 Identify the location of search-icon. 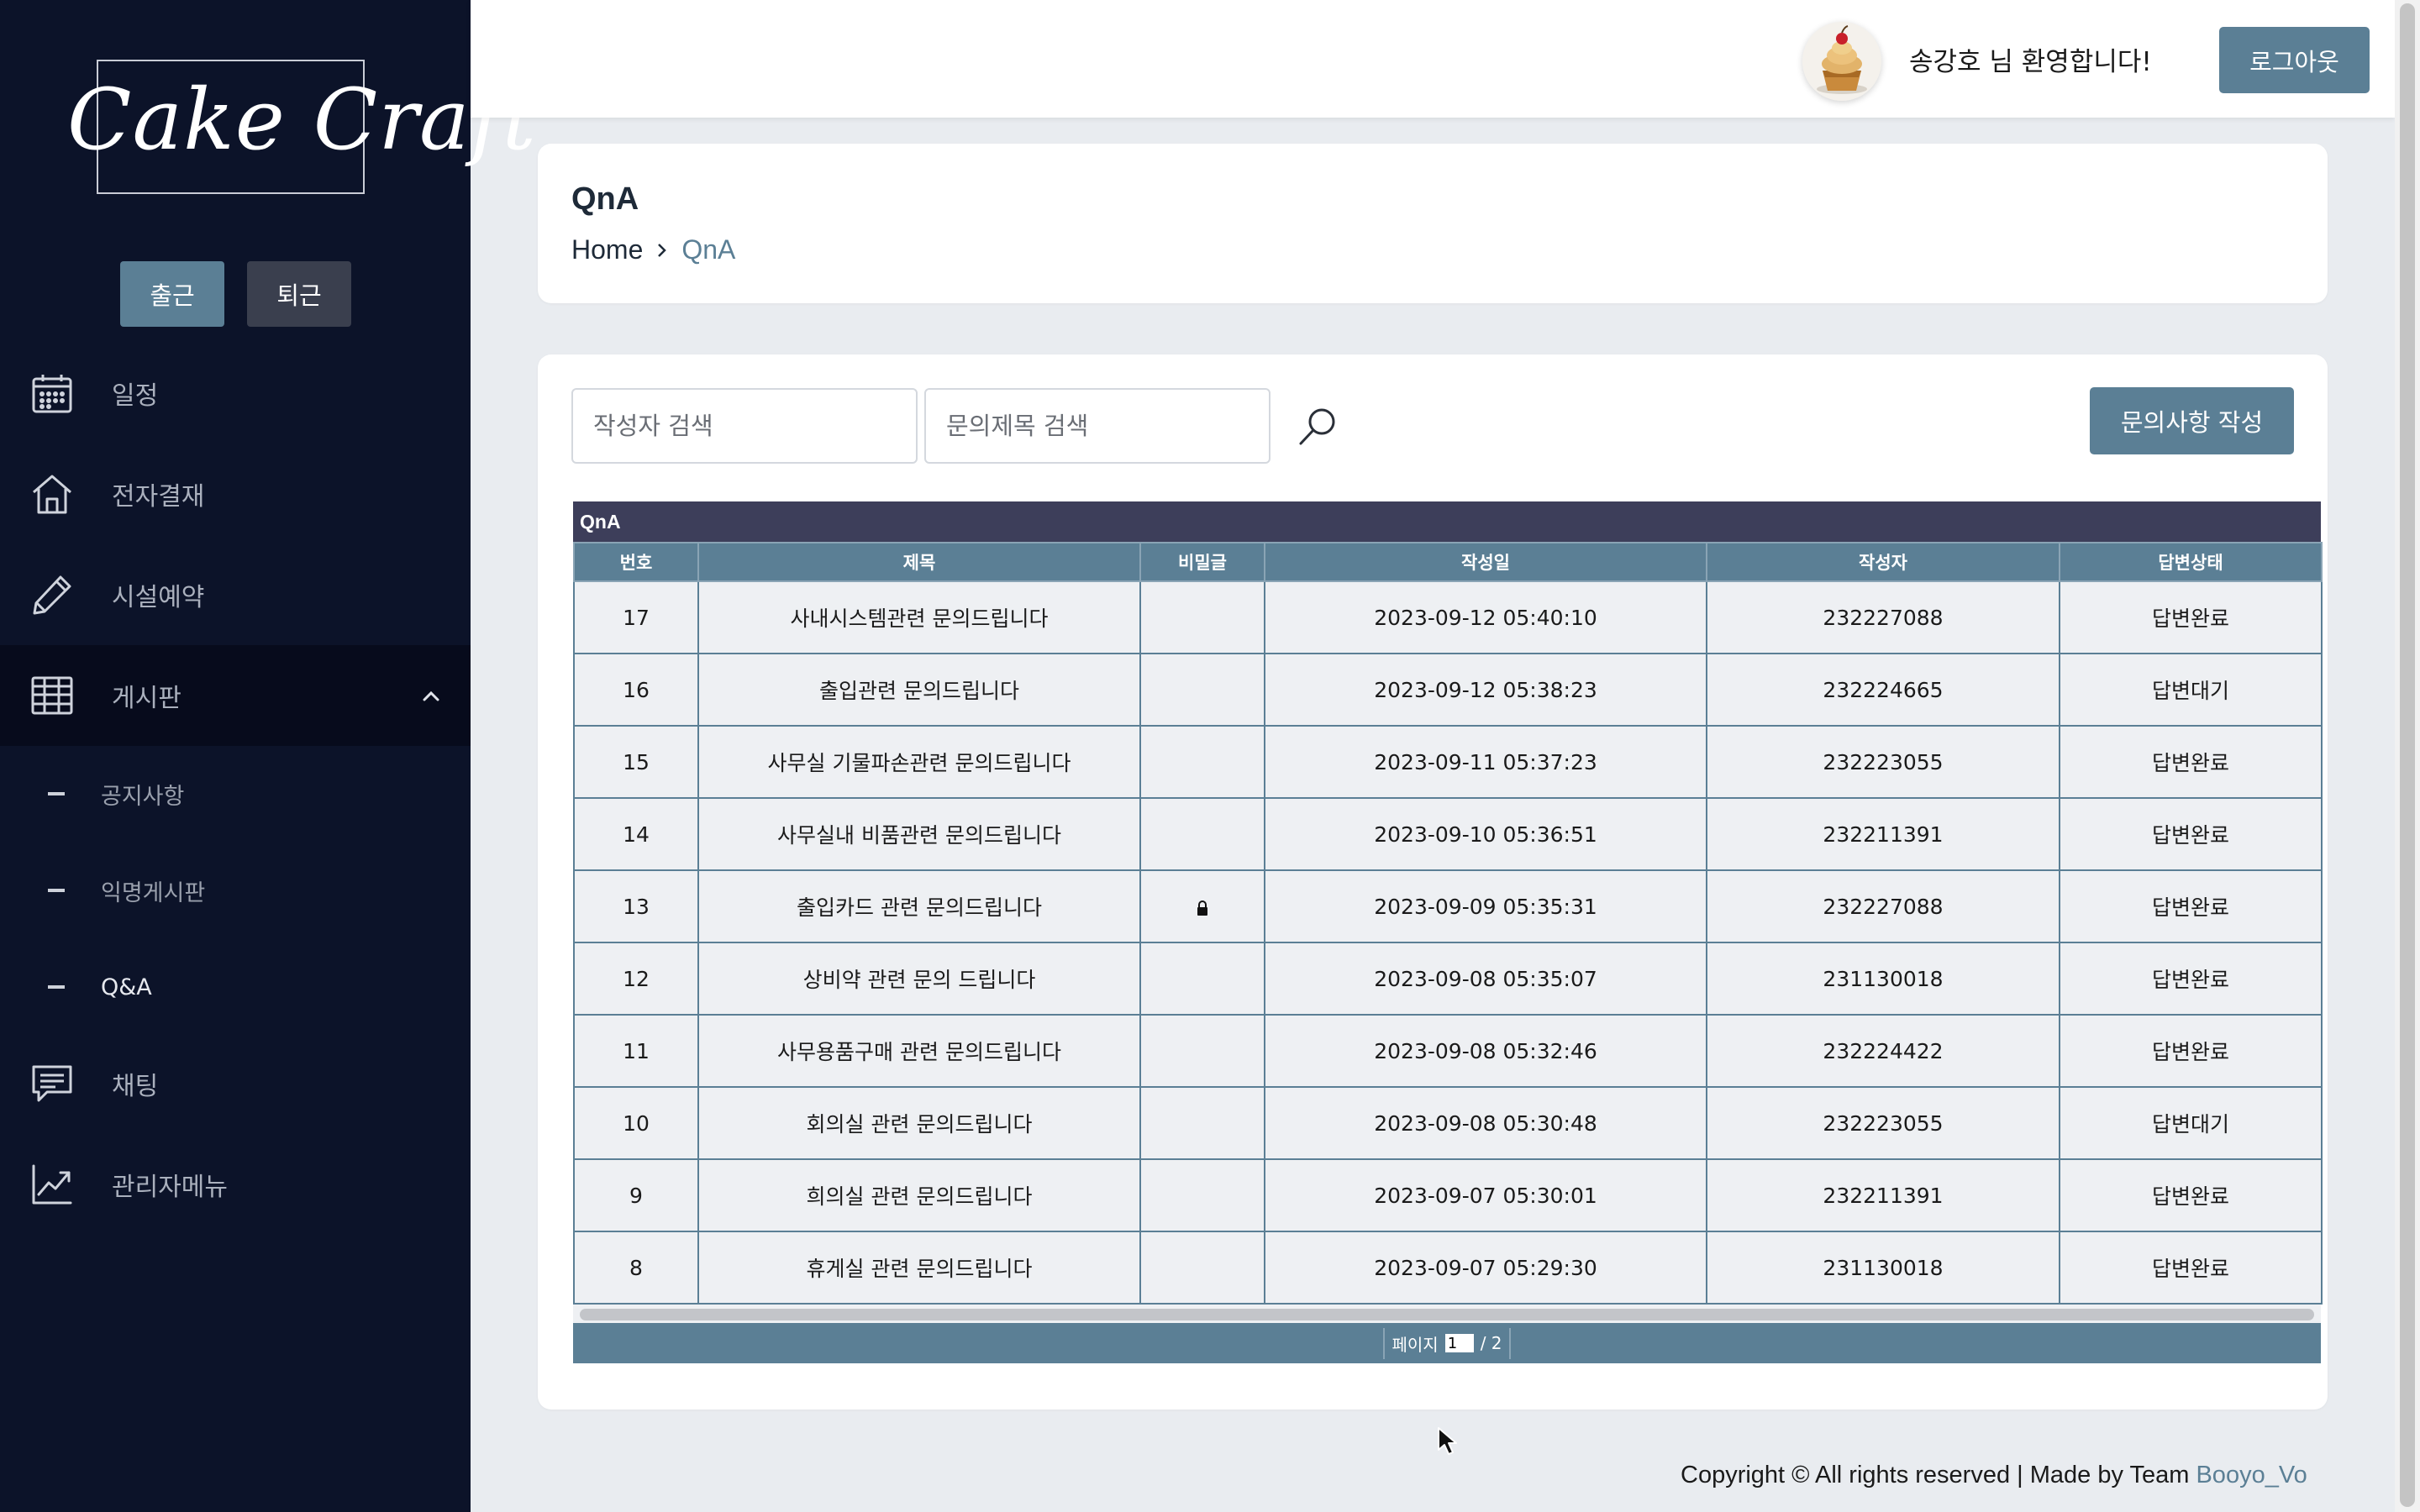
(1317, 426).